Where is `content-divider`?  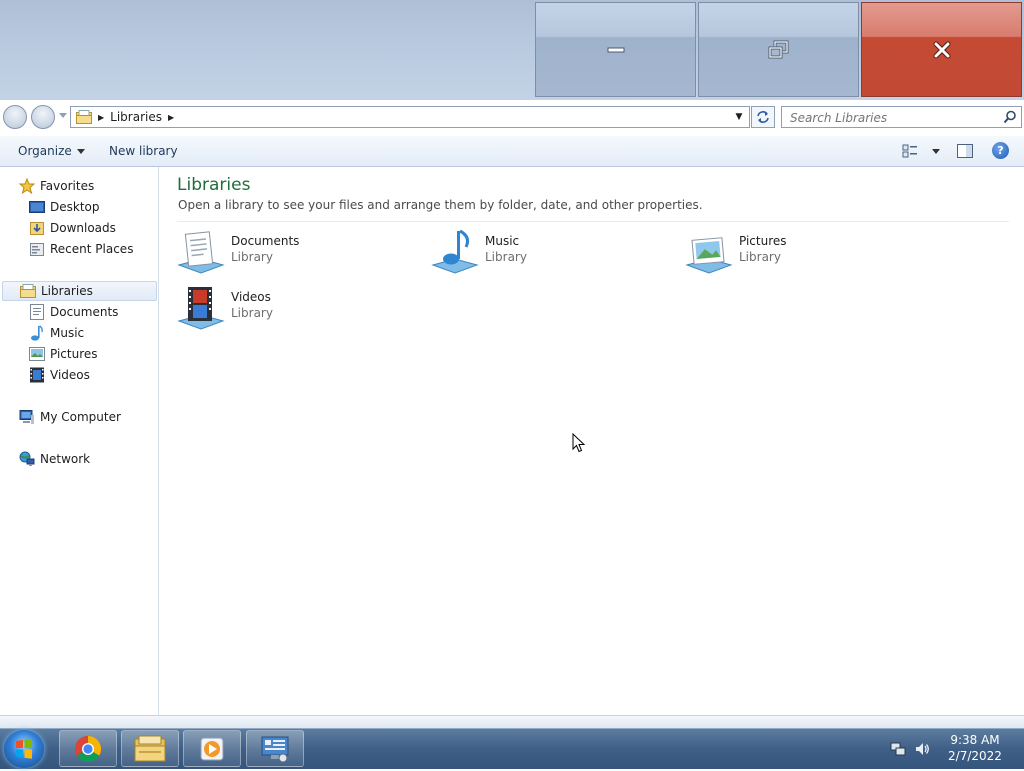 content-divider is located at coordinates (593, 221).